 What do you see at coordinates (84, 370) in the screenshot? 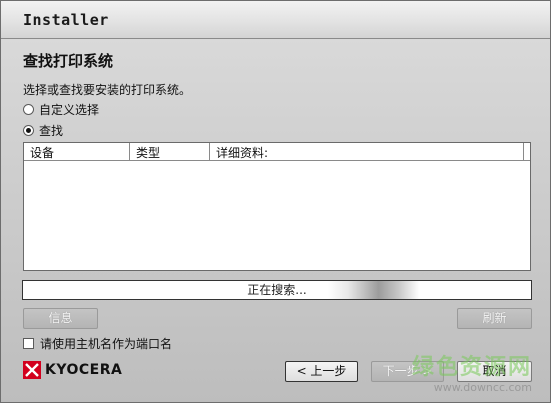
I see `kyocera-logo-text: KYOCERA` at bounding box center [84, 370].